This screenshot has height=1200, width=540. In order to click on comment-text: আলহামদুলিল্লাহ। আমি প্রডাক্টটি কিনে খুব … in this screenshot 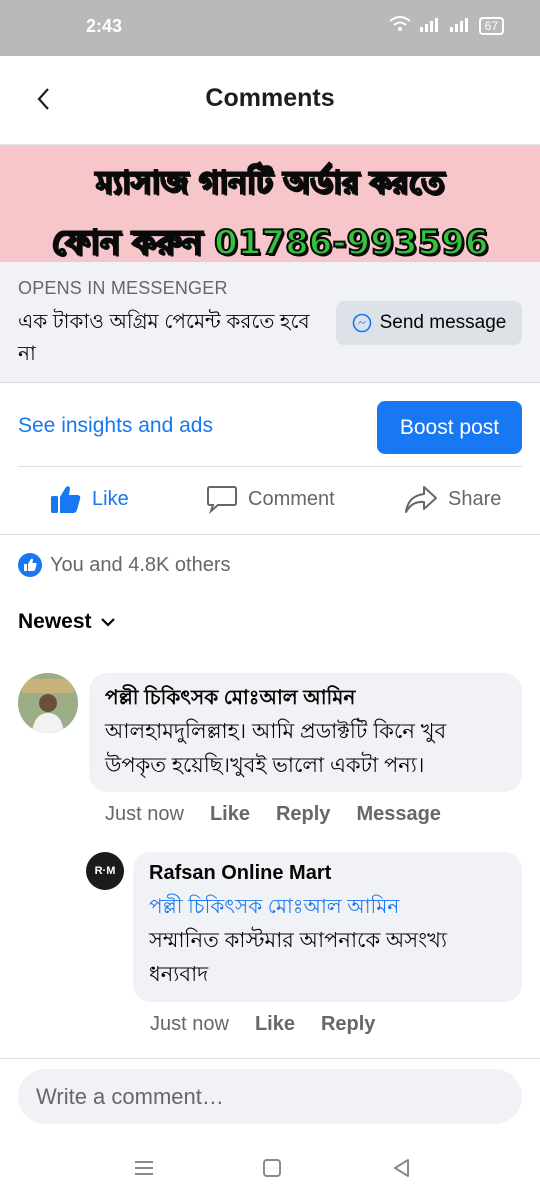, I will do `click(276, 748)`.